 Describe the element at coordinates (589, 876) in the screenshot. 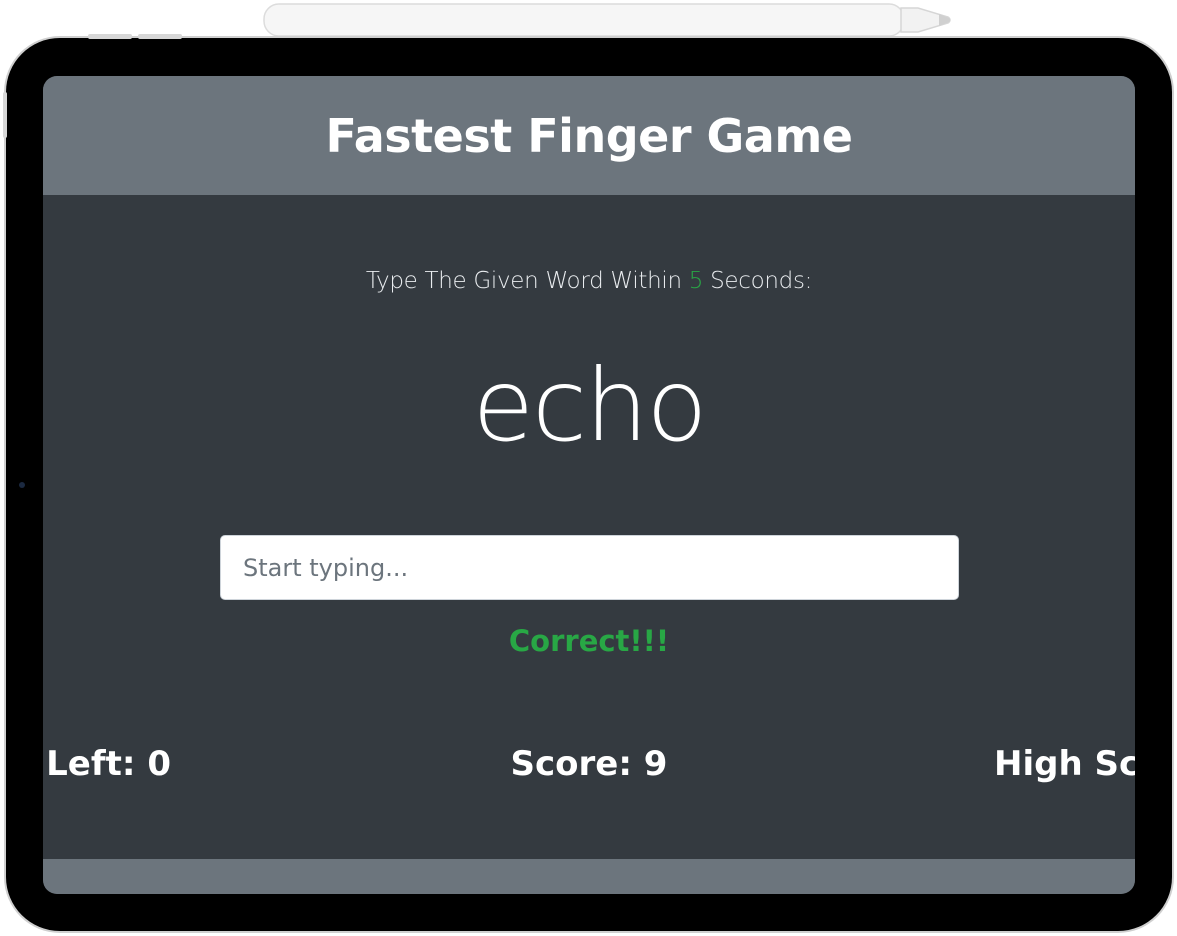

I see `page-footer` at that location.